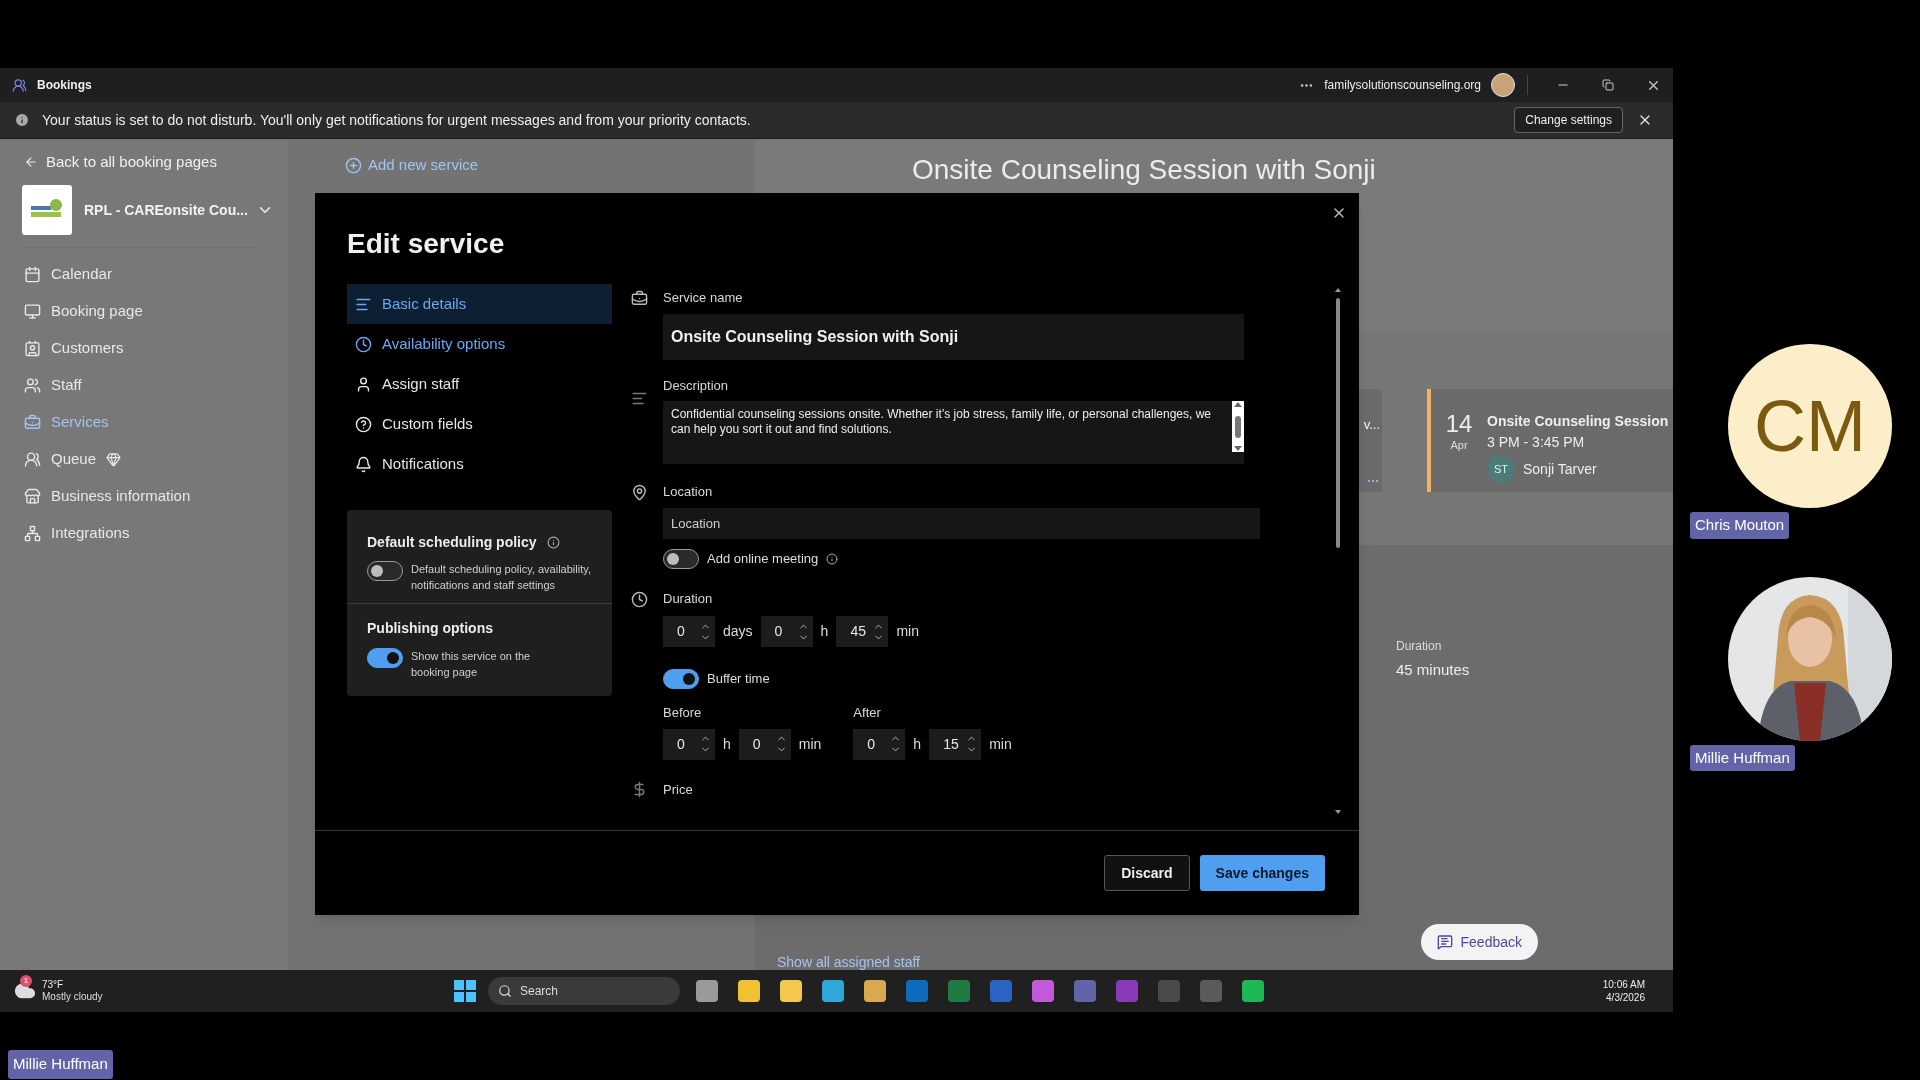  What do you see at coordinates (144, 274) in the screenshot?
I see `sidebar-item: Calendar` at bounding box center [144, 274].